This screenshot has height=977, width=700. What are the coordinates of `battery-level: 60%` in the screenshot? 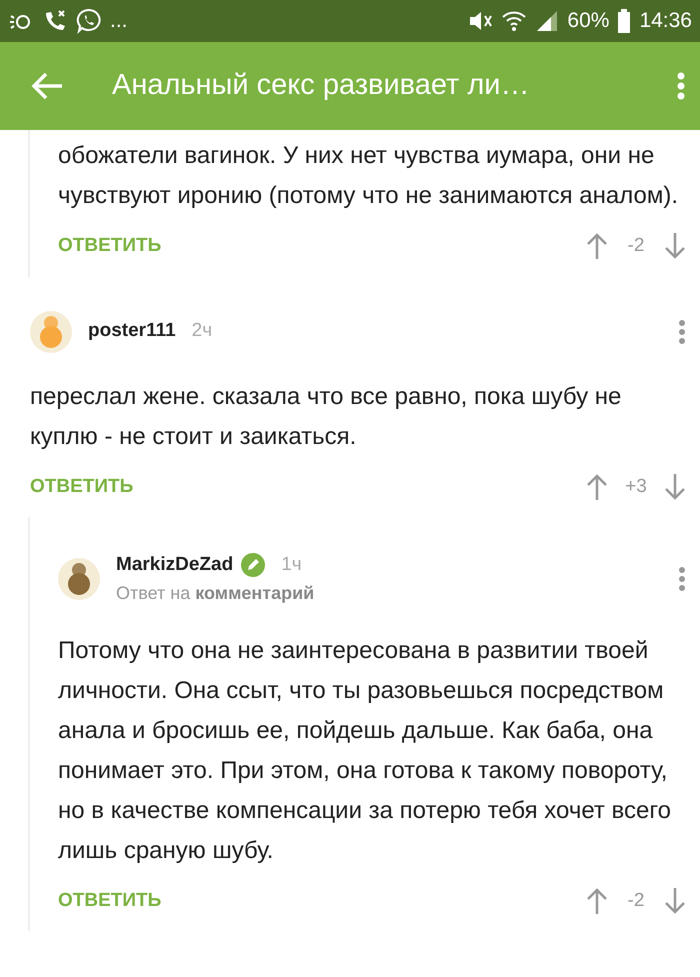 It's located at (588, 21).